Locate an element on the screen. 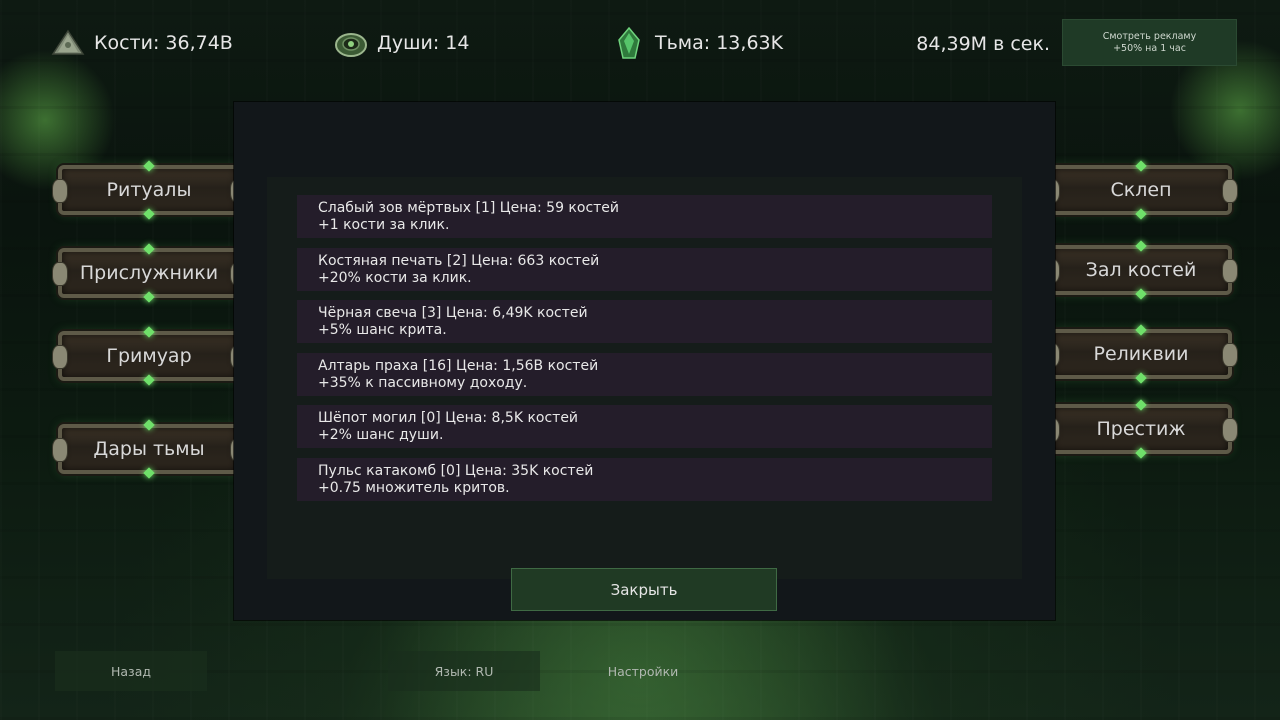 The width and height of the screenshot is (1280, 720). rituals-button: Ритуалы is located at coordinates (149, 190).